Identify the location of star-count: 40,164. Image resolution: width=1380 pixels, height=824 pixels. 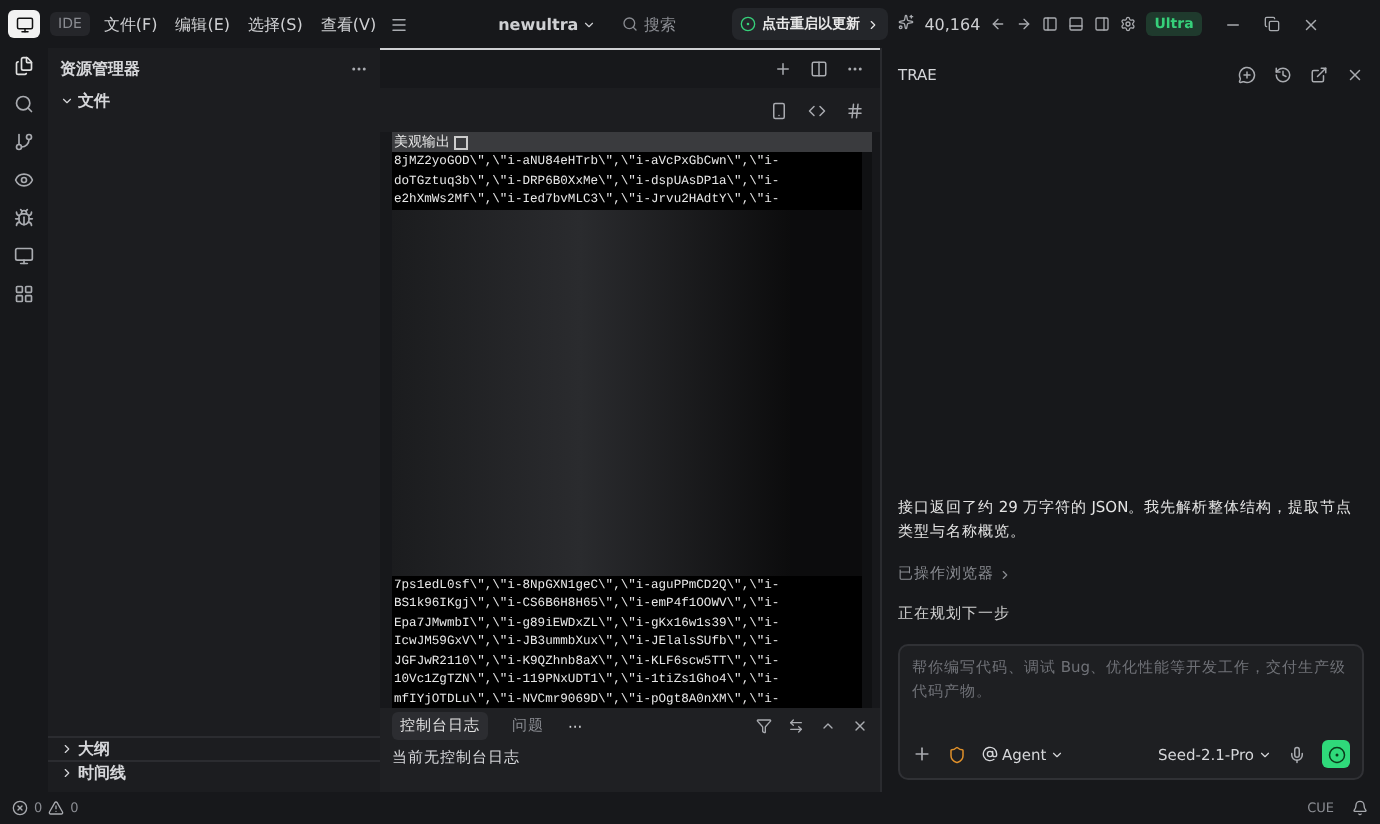
(952, 24).